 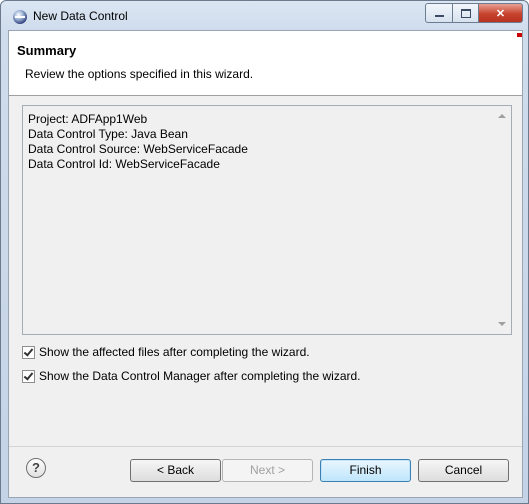 What do you see at coordinates (28, 376) in the screenshot?
I see `show-dc-manager-checkbox` at bounding box center [28, 376].